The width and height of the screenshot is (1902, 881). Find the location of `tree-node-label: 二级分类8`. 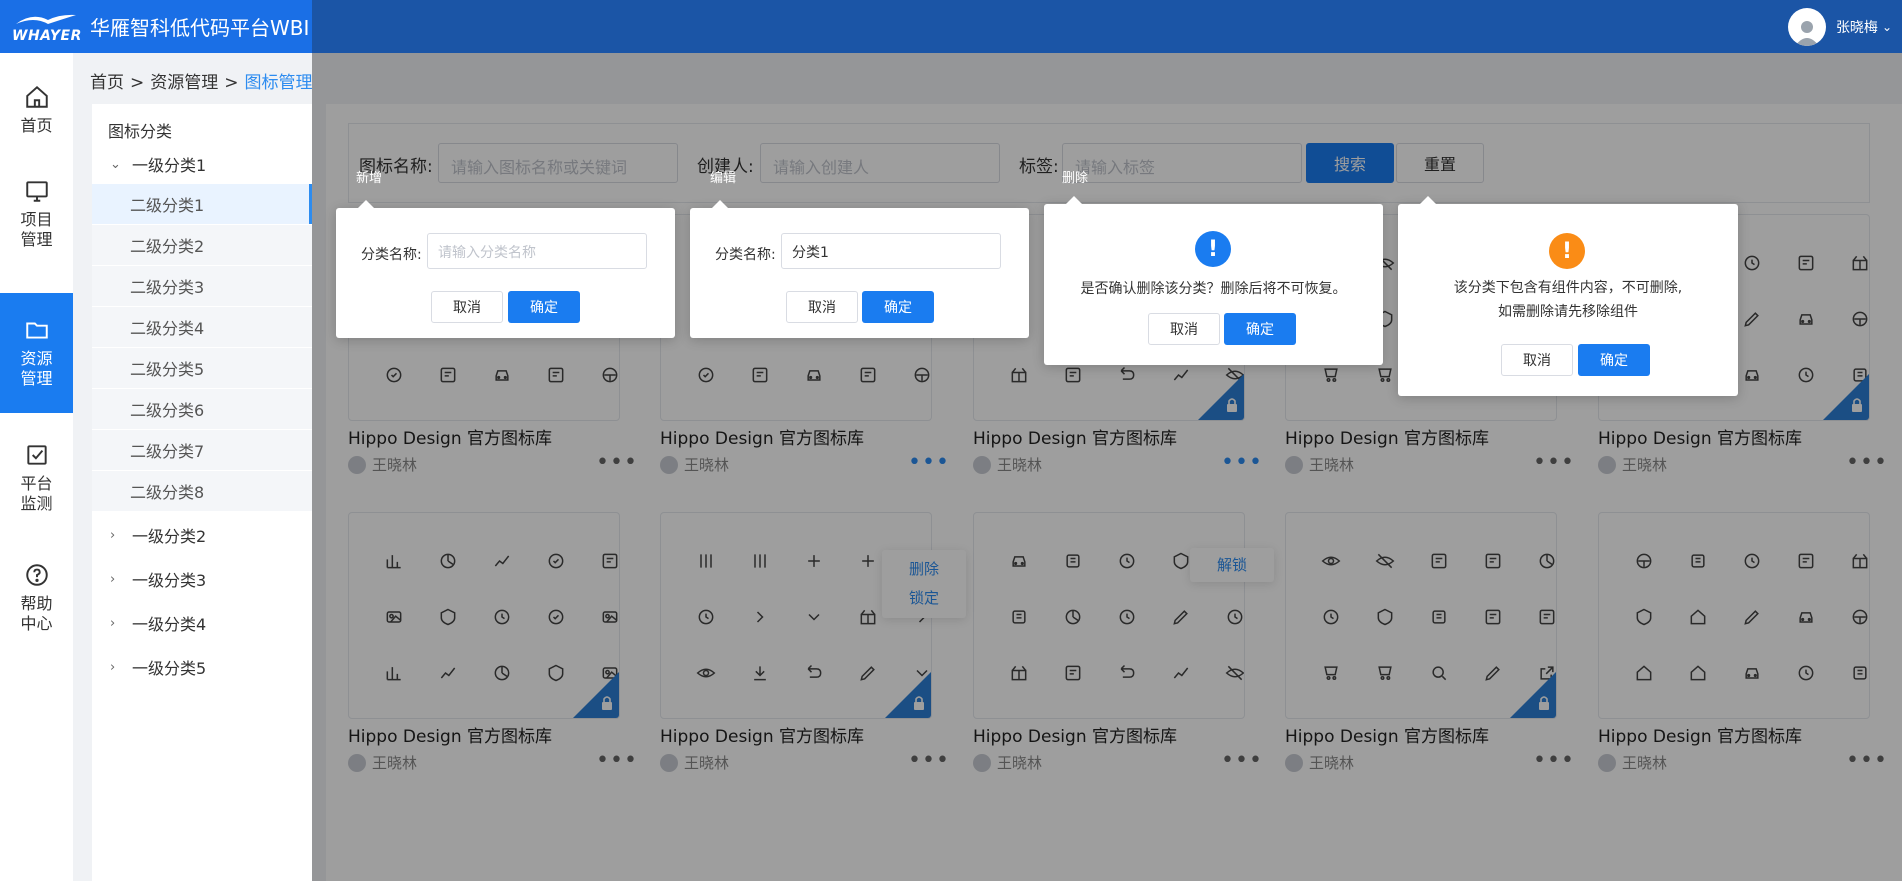

tree-node-label: 二级分类8 is located at coordinates (167, 492).